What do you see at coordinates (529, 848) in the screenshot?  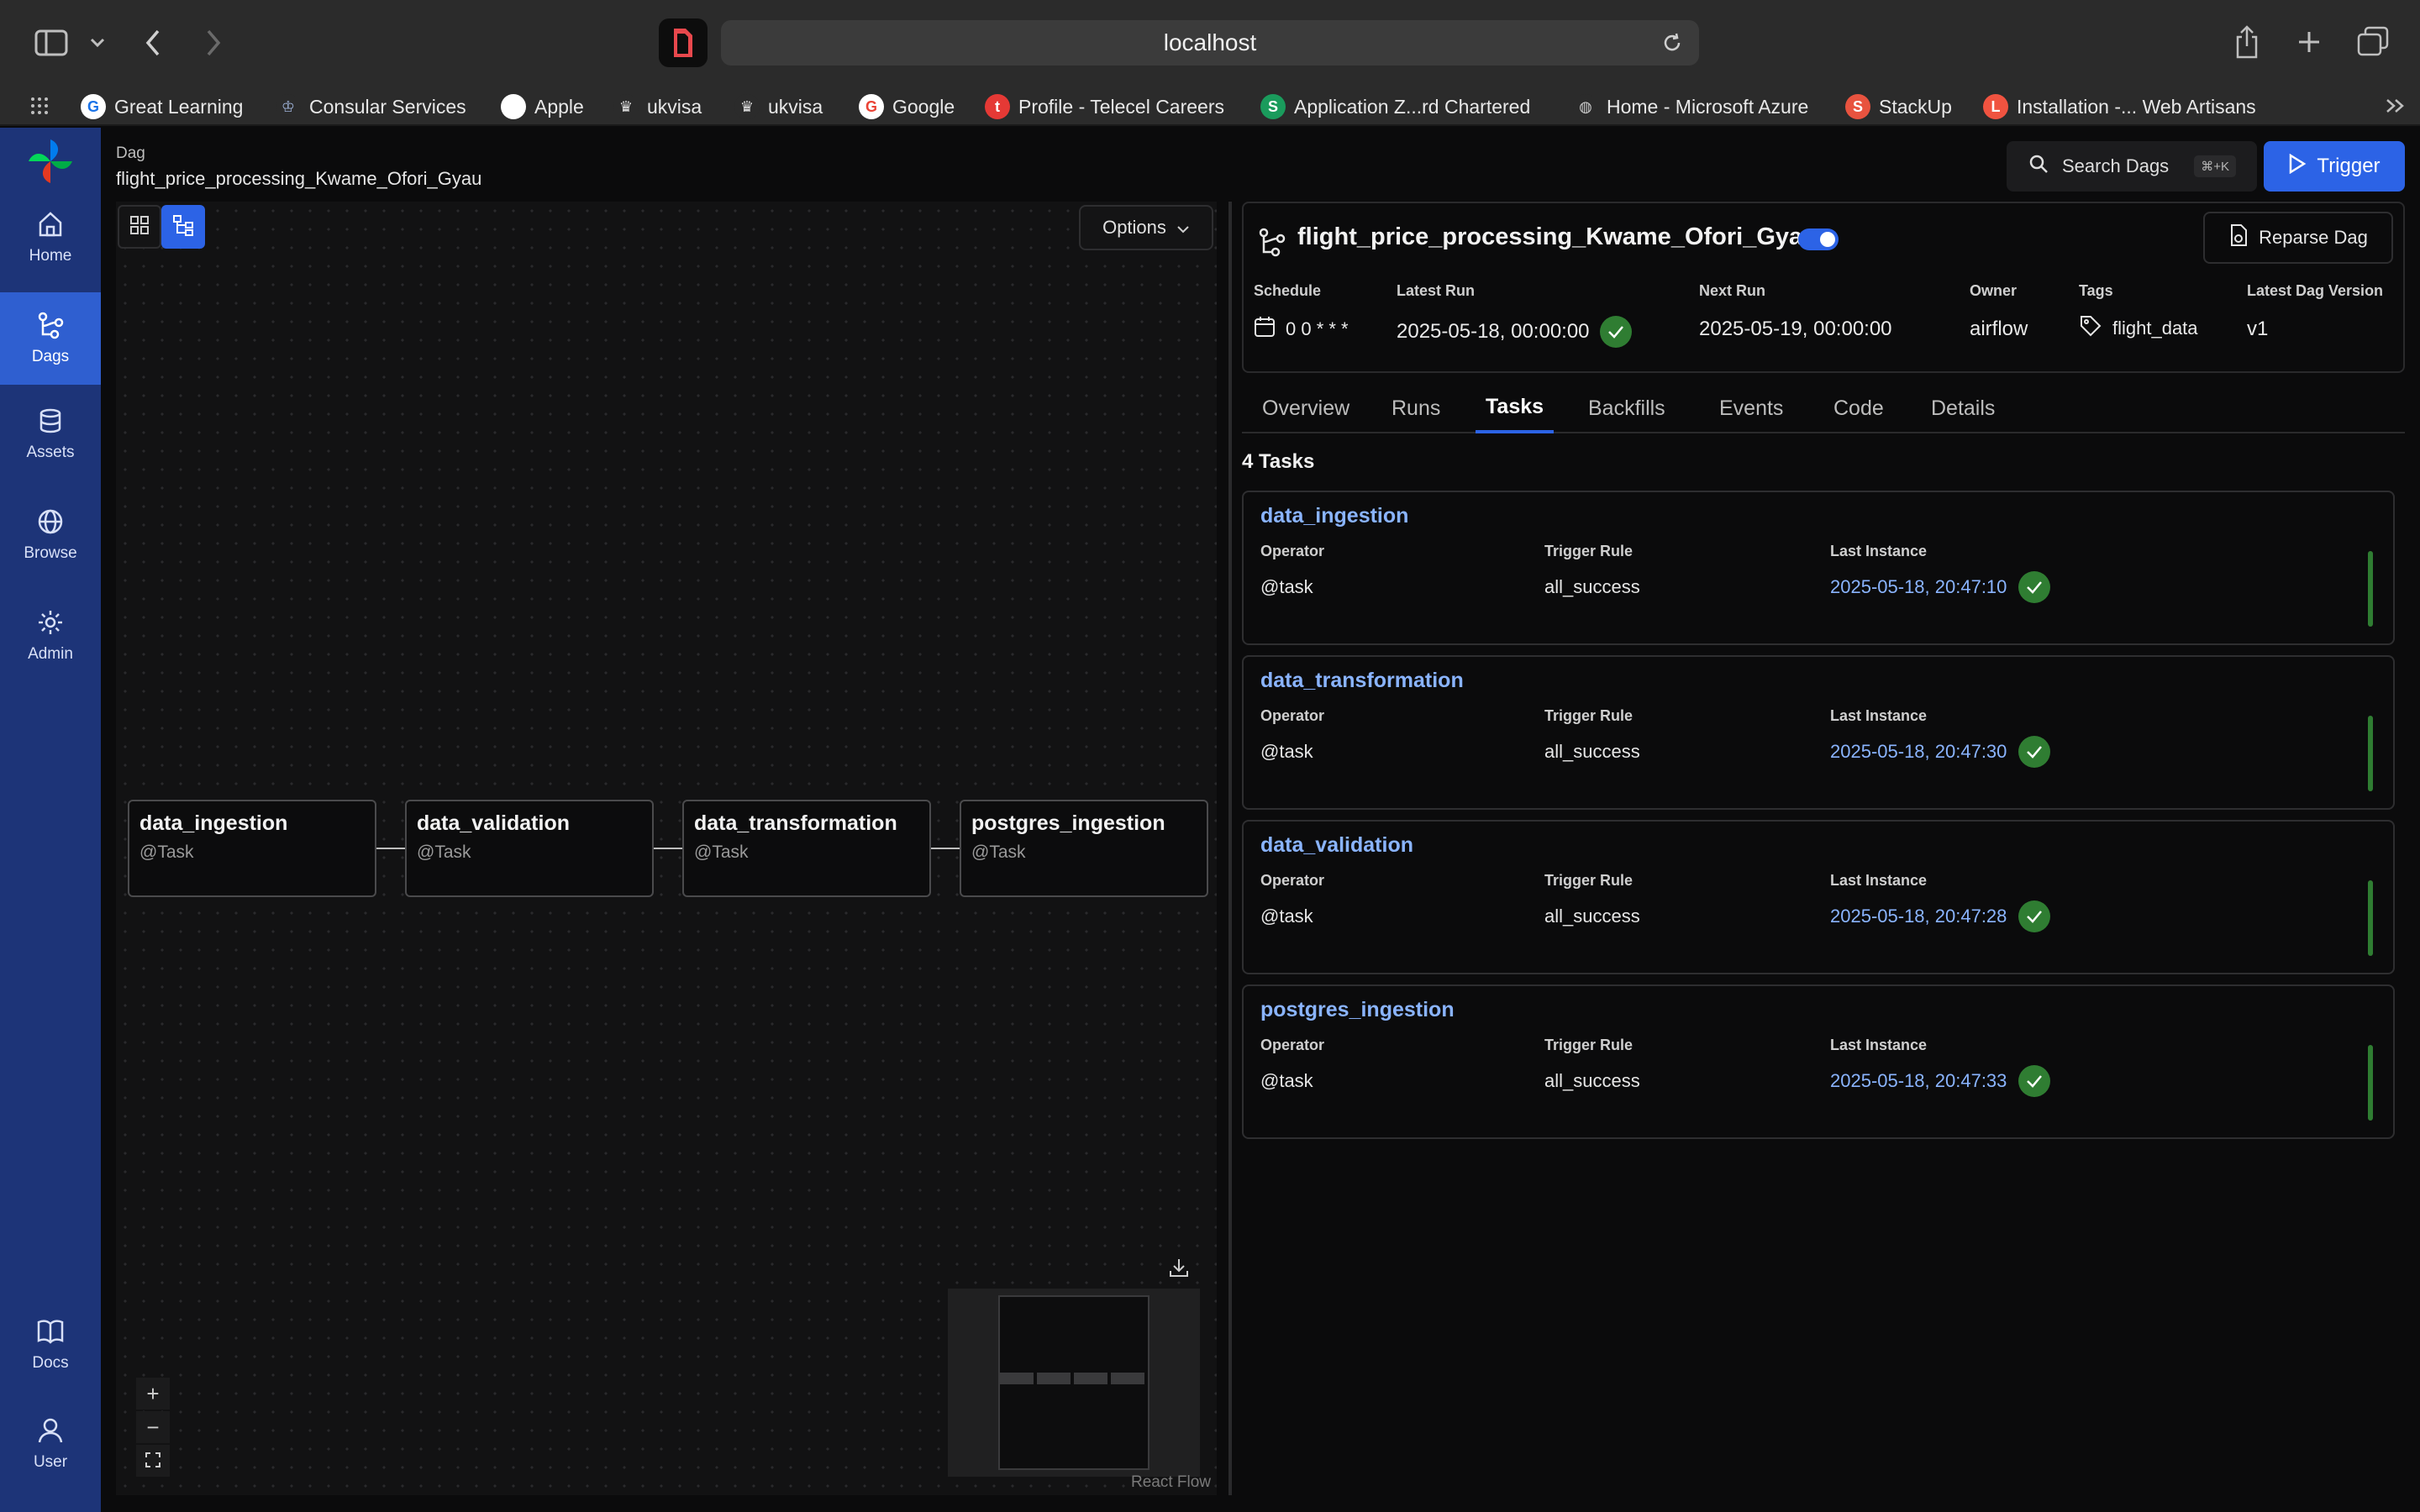 I see `graph-task-node: data_validation @Task` at bounding box center [529, 848].